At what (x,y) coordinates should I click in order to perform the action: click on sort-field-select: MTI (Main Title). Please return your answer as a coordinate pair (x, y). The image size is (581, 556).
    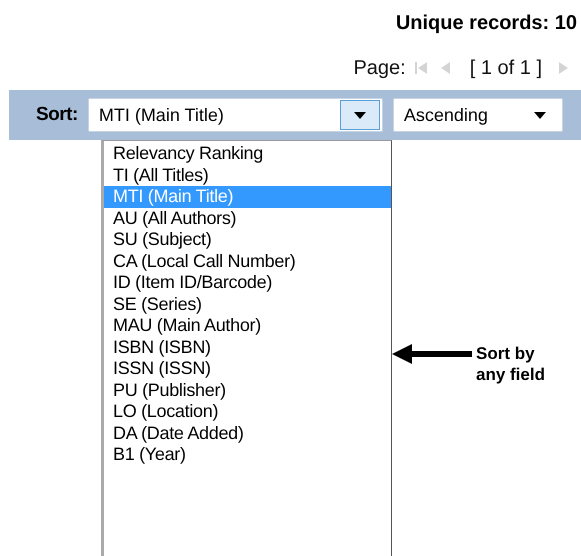
    Looking at the image, I should click on (235, 115).